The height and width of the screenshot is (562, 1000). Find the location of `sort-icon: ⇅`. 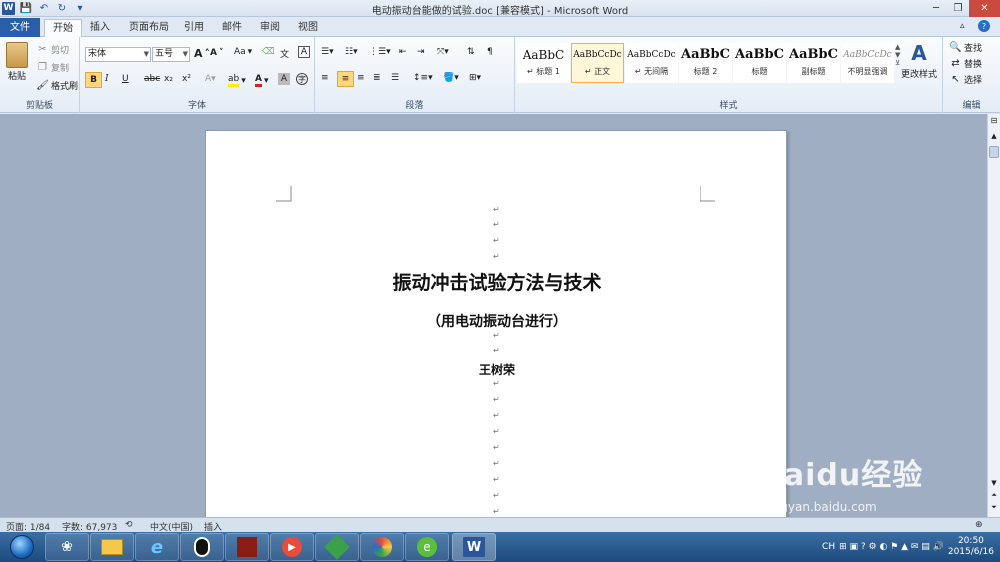

sort-icon: ⇅ is located at coordinates (471, 52).